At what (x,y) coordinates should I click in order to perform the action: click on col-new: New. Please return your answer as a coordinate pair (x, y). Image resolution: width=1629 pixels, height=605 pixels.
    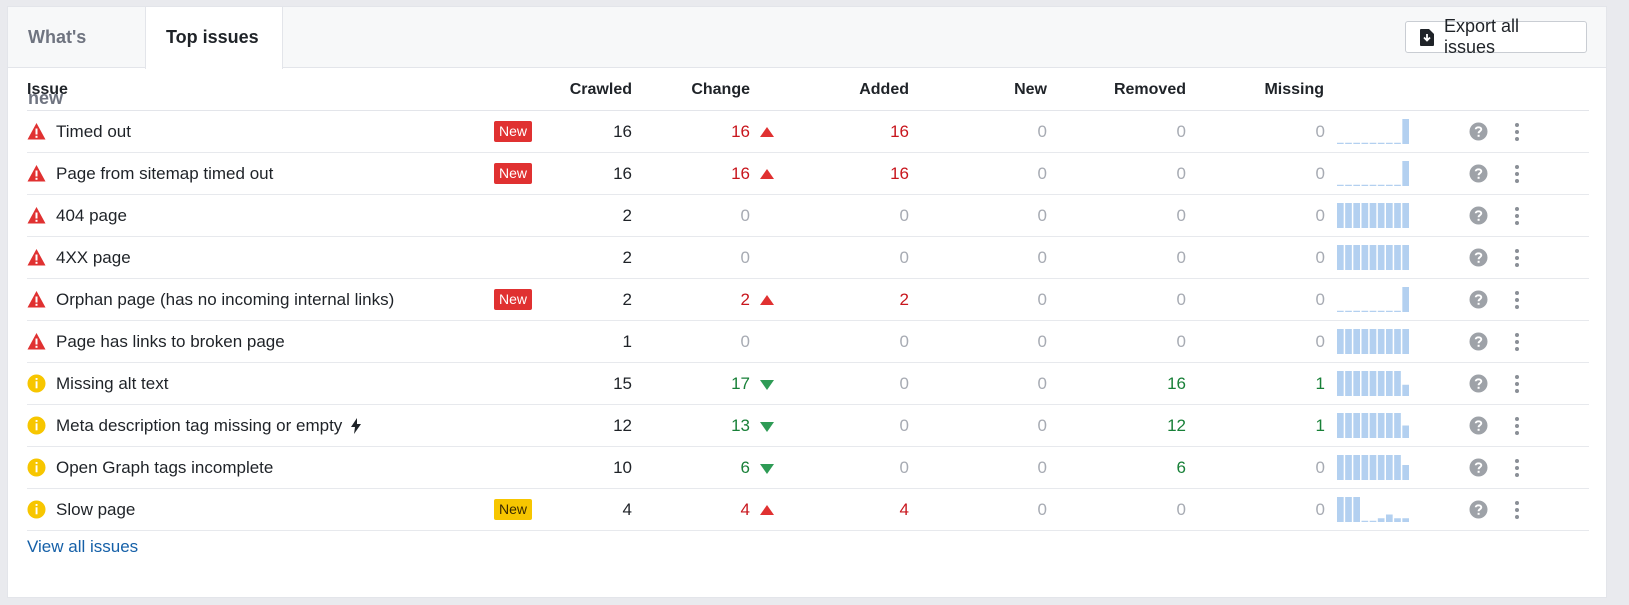
    Looking at the image, I should click on (997, 89).